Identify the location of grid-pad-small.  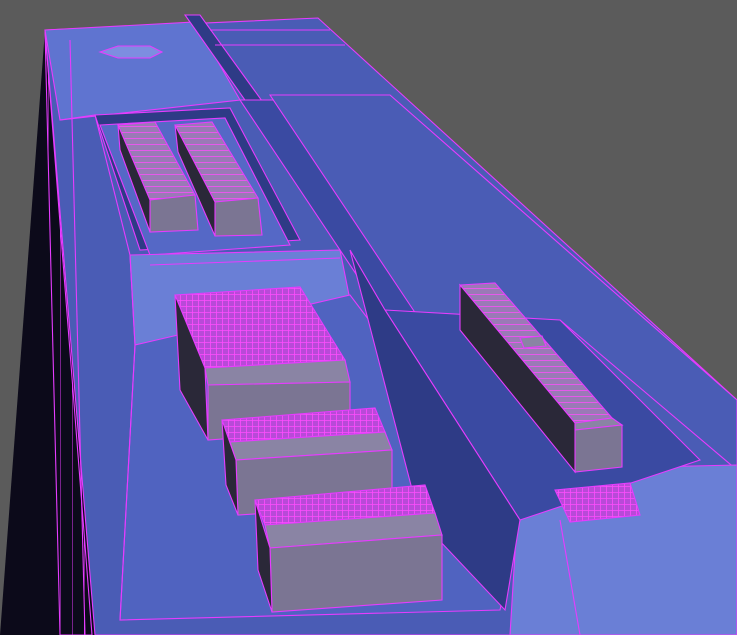
(597, 502).